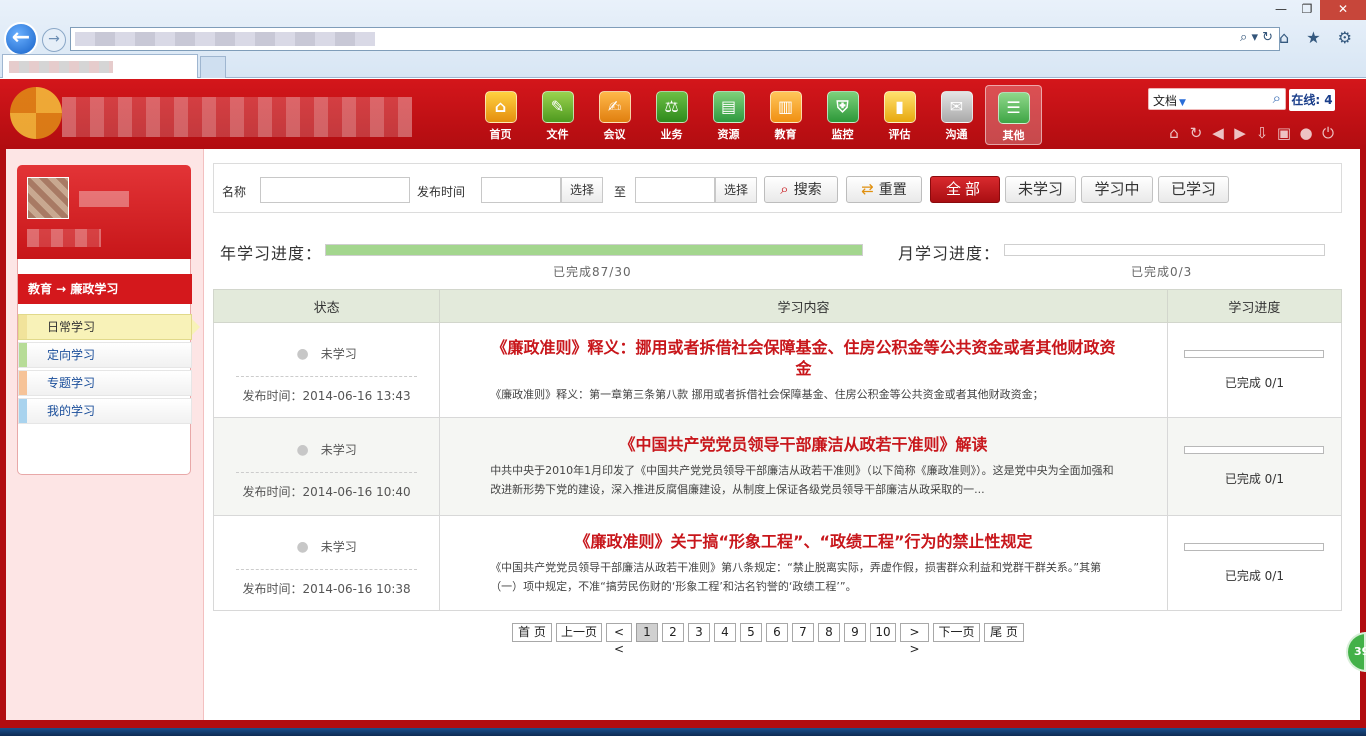  What do you see at coordinates (614, 115) in the screenshot?
I see `nav-item-meeting: ✍ 会议` at bounding box center [614, 115].